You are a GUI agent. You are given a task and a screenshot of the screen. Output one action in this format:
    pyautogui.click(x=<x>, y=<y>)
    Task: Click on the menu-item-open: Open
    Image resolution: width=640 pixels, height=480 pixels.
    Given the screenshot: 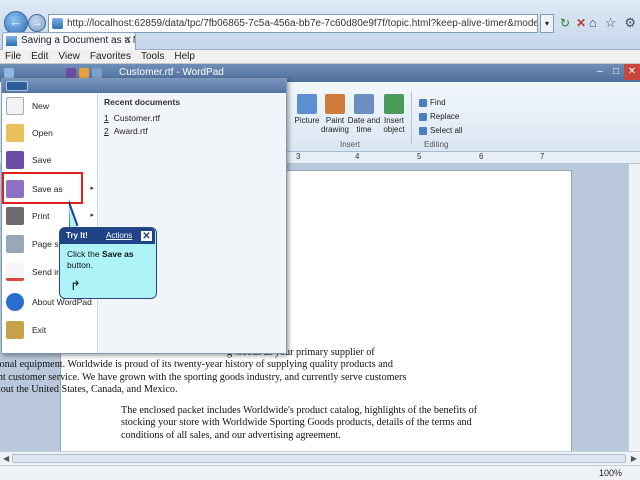 What is the action you would take?
    pyautogui.click(x=51, y=133)
    